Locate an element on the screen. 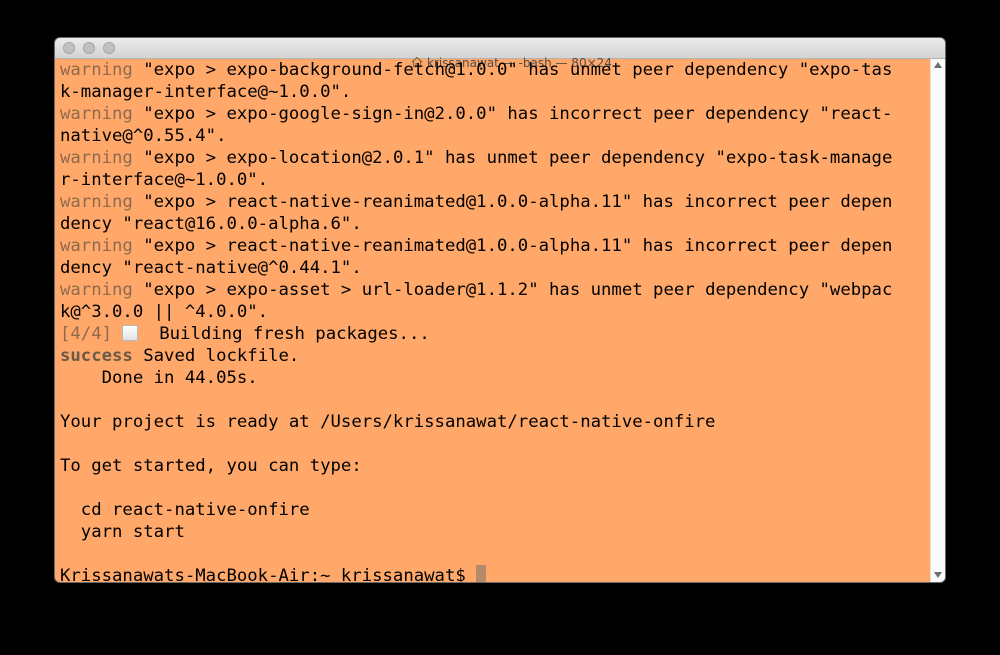 Image resolution: width=1000 pixels, height=655 pixels. output-text: dency "react-native@^0.44.1". is located at coordinates (211, 268).